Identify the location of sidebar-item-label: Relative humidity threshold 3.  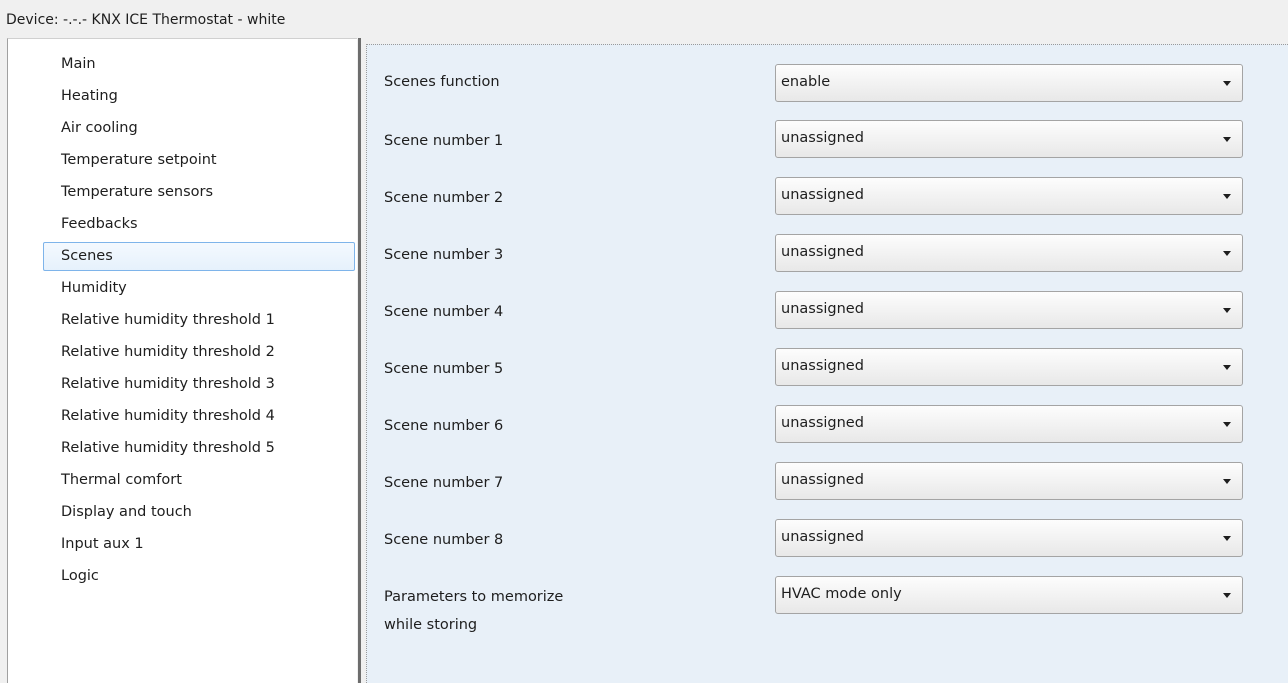
(168, 384).